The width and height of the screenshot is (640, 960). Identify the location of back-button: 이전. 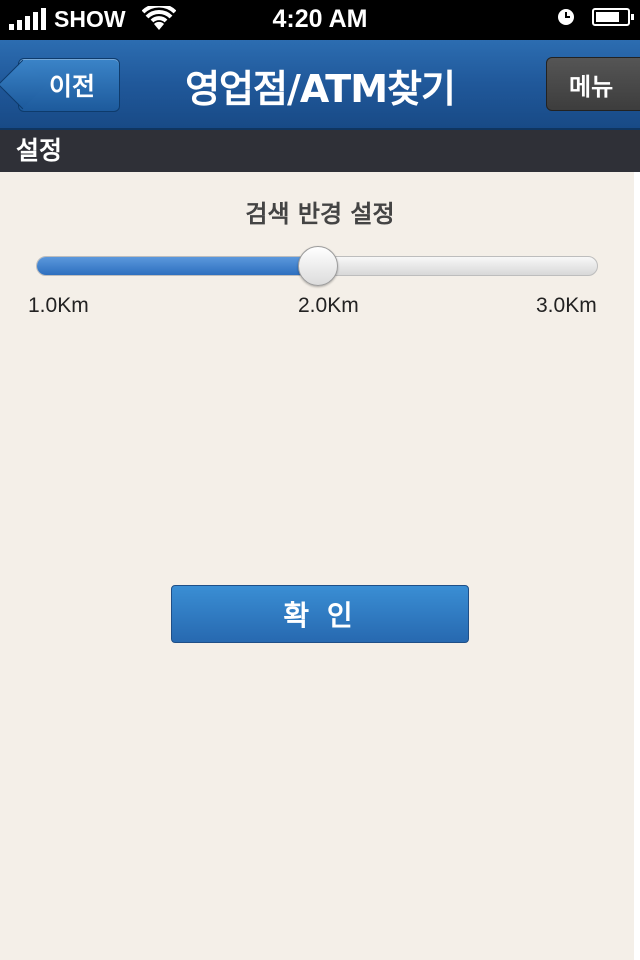
(69, 85).